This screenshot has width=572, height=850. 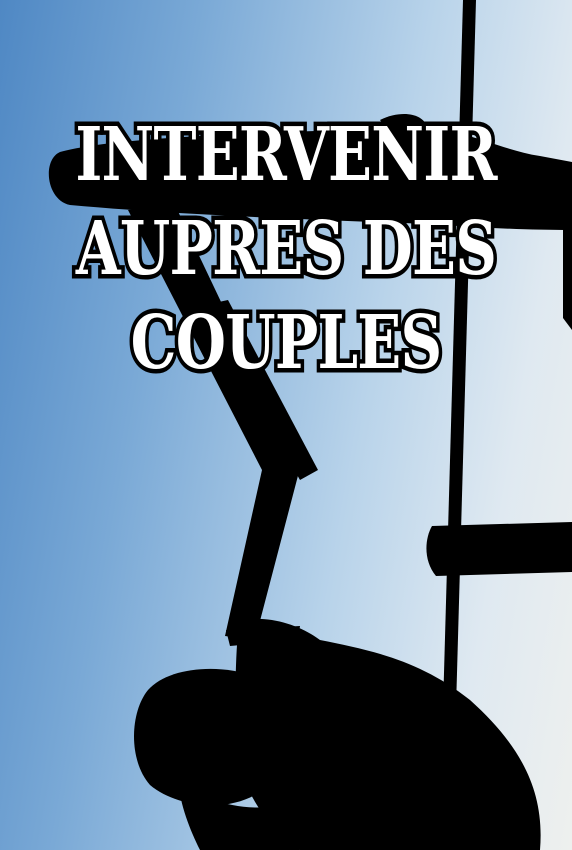 What do you see at coordinates (286, 343) in the screenshot?
I see `title-line-3: COUPLES` at bounding box center [286, 343].